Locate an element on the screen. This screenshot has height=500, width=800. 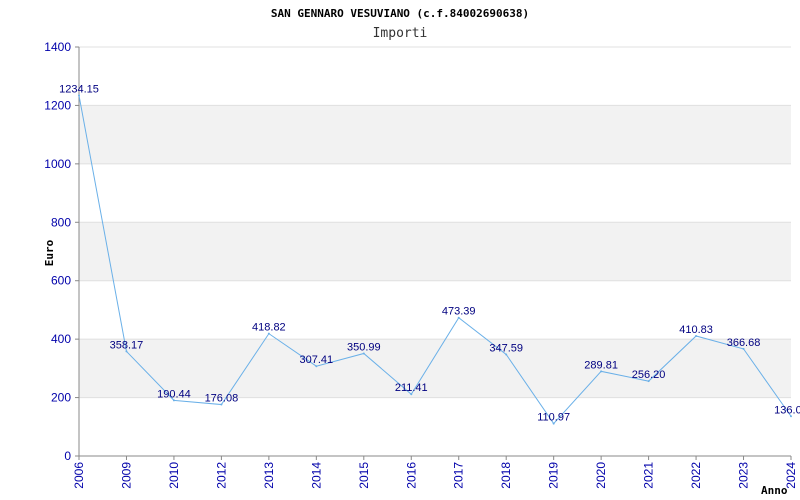
x-tick-label: 2023 is located at coordinates (744, 475).